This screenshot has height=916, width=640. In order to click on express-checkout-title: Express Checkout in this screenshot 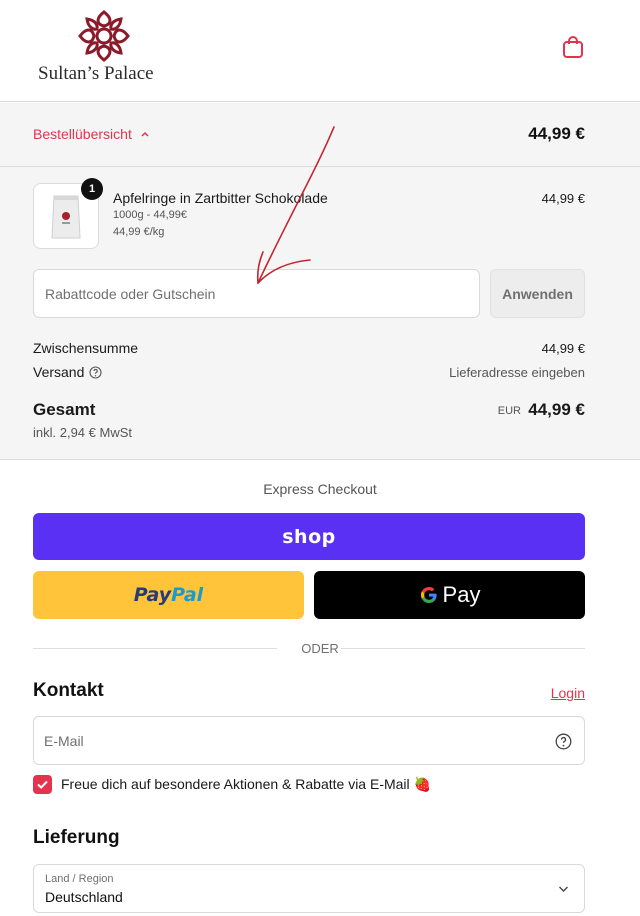, I will do `click(320, 489)`.